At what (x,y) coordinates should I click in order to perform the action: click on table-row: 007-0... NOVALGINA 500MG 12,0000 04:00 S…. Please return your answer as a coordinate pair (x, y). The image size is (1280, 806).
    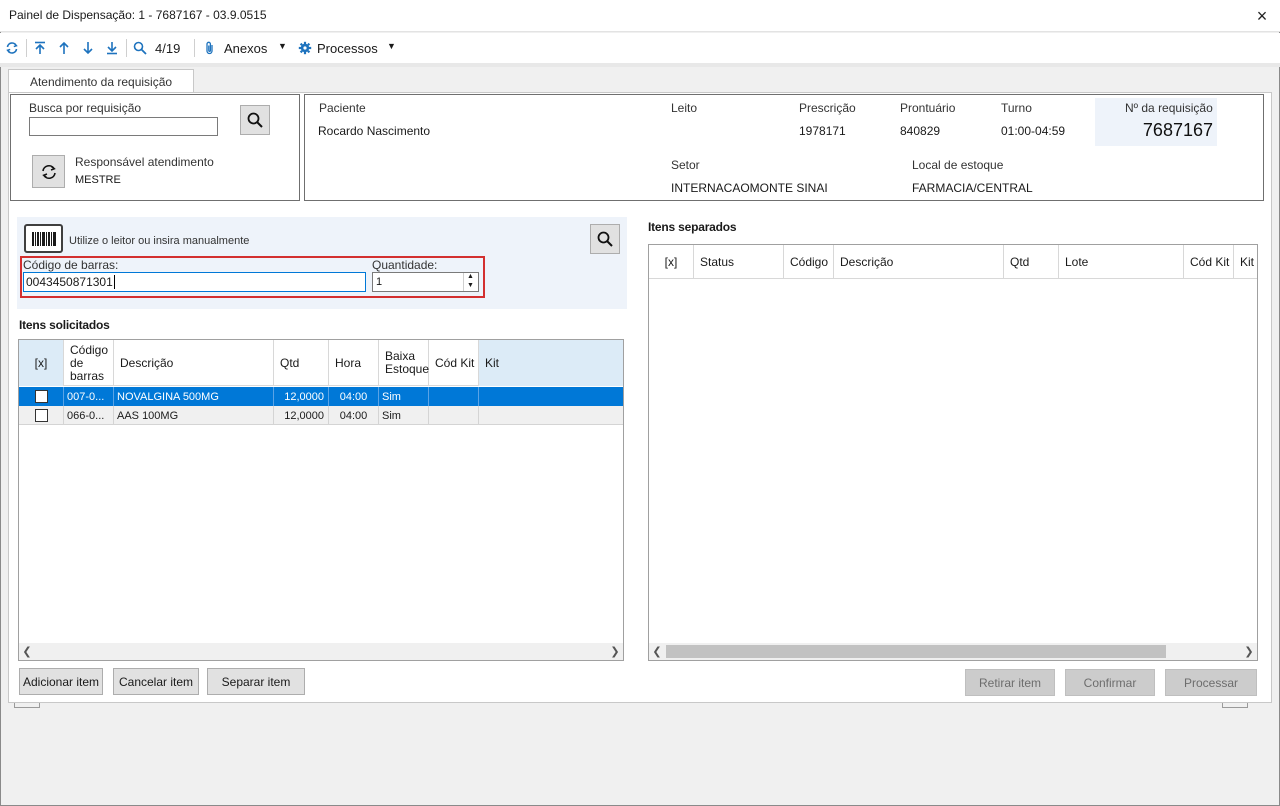
    Looking at the image, I should click on (321, 396).